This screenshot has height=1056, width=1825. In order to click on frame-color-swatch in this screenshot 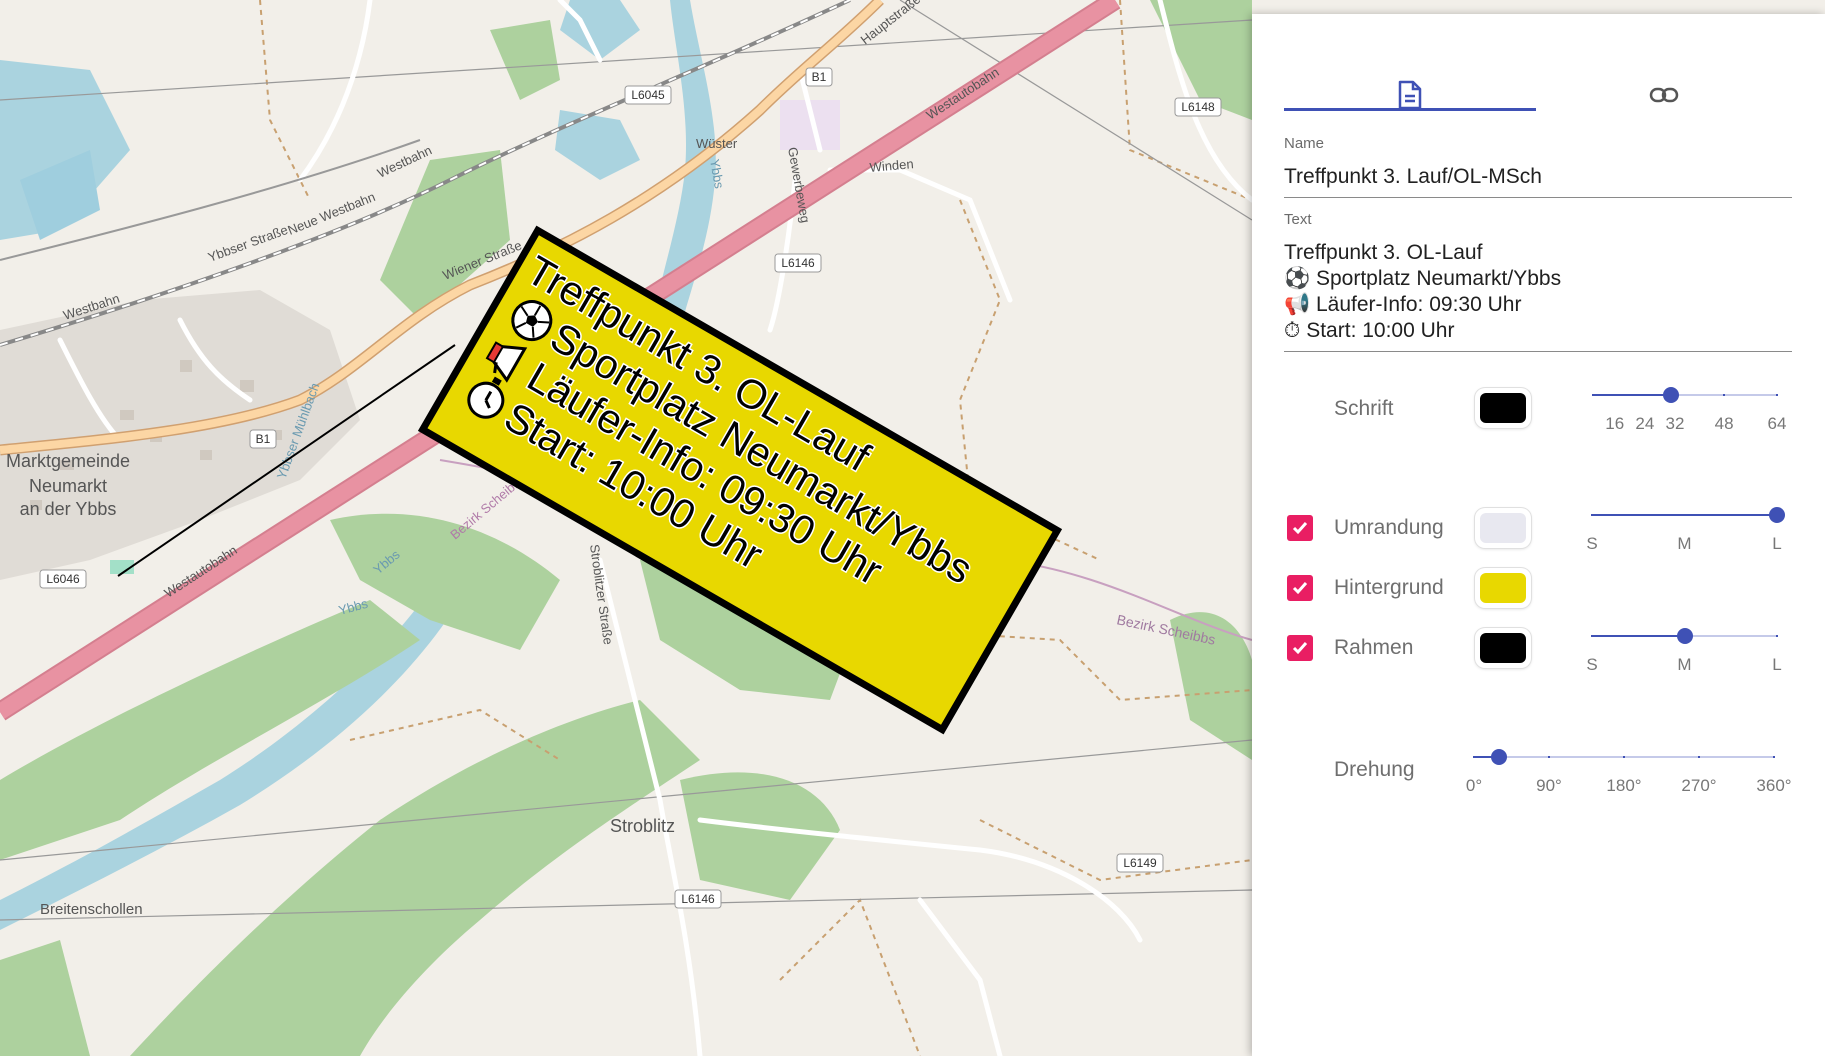, I will do `click(1503, 648)`.